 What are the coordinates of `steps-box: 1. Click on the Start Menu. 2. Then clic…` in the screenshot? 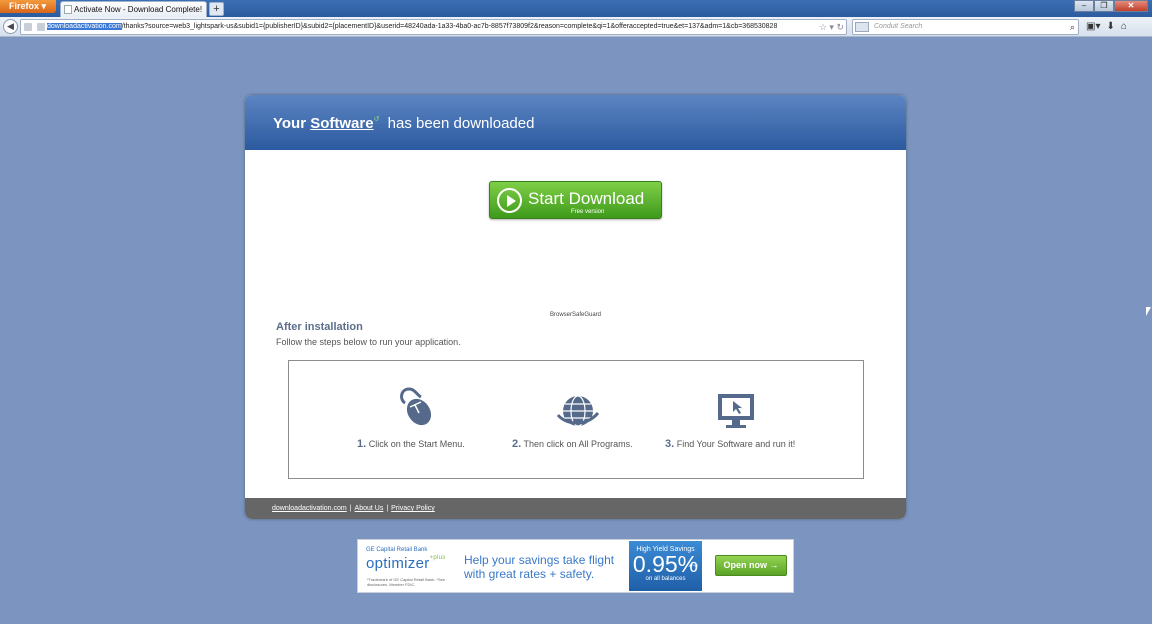 It's located at (576, 419).